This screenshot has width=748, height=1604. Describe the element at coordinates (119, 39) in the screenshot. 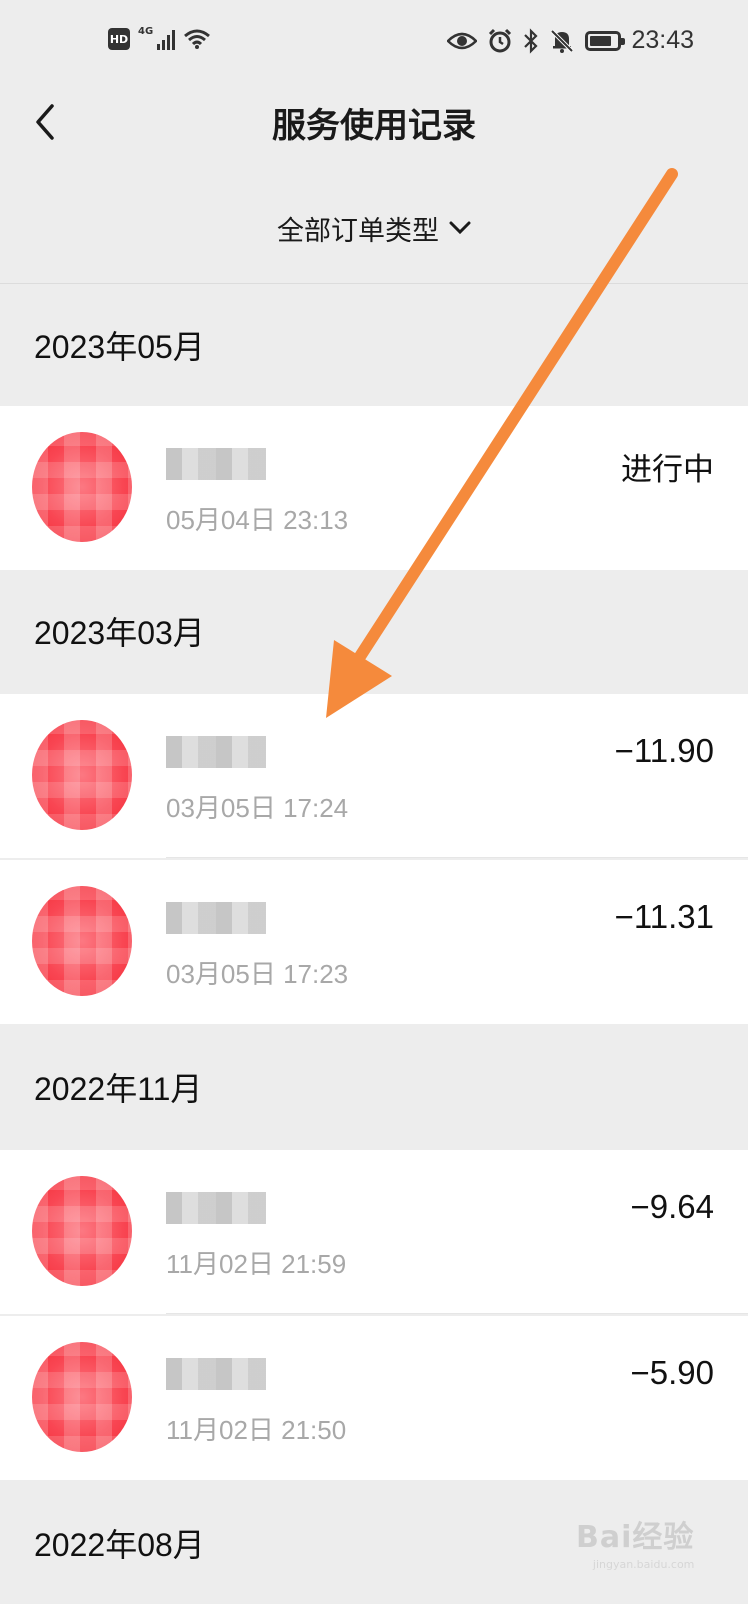

I see `hd-icon: HD` at that location.